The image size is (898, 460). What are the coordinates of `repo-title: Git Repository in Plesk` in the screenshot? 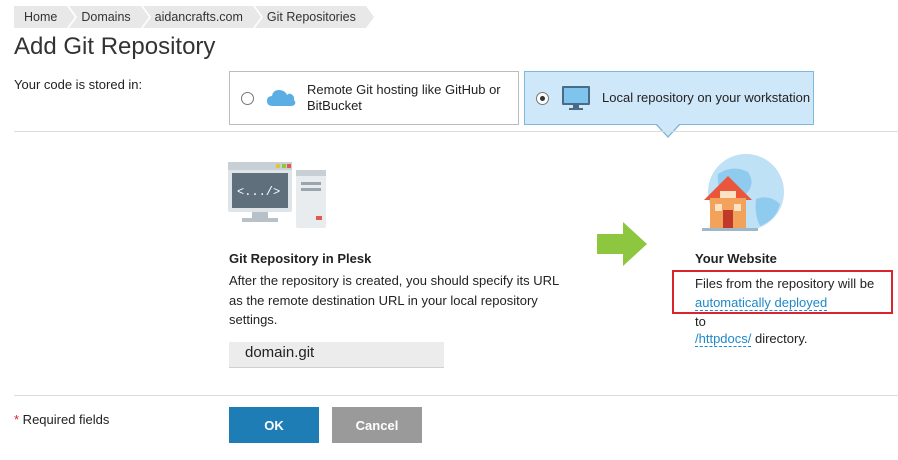 It's located at (300, 258).